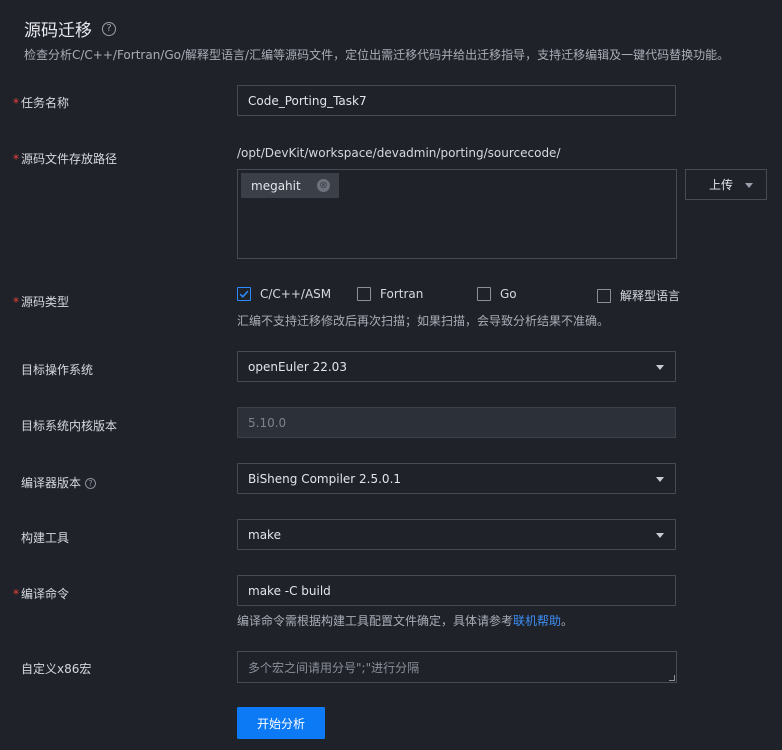 The image size is (782, 750). Describe the element at coordinates (323, 185) in the screenshot. I see `close-icon: ⊗` at that location.